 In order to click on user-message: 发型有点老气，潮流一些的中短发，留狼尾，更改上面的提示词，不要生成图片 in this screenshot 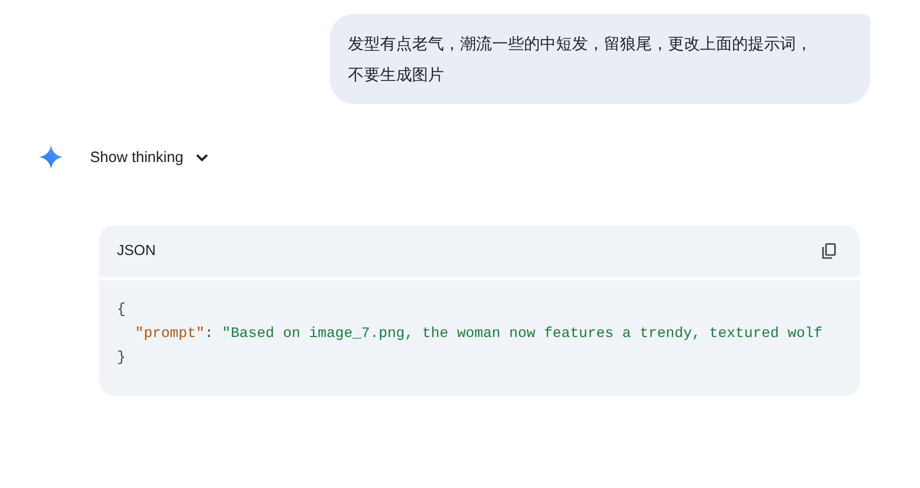, I will do `click(600, 59)`.